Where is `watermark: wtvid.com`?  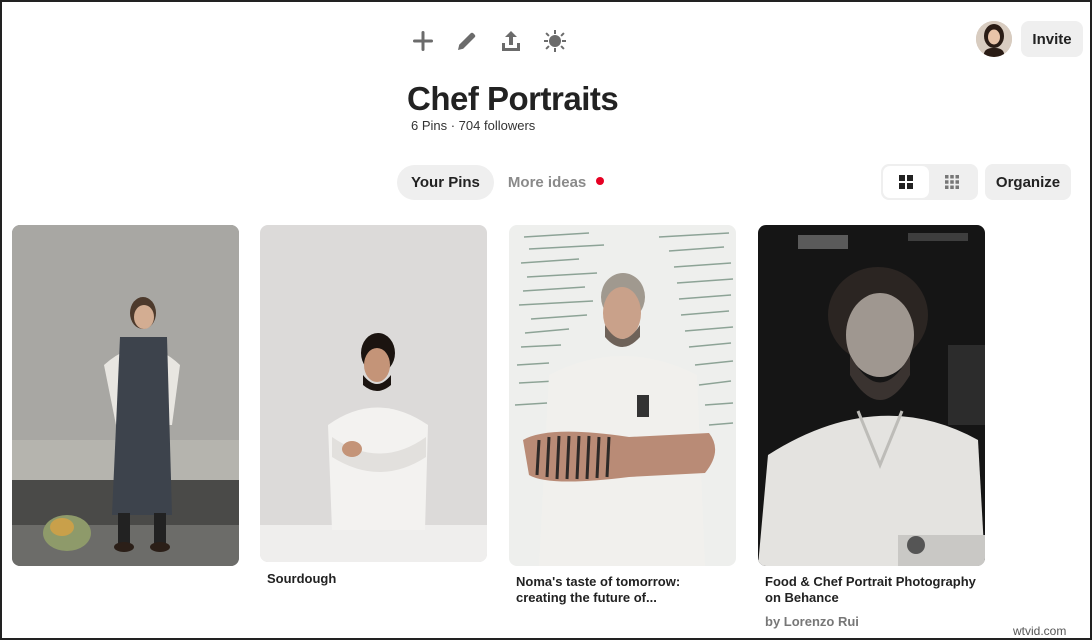 watermark: wtvid.com is located at coordinates (1040, 631).